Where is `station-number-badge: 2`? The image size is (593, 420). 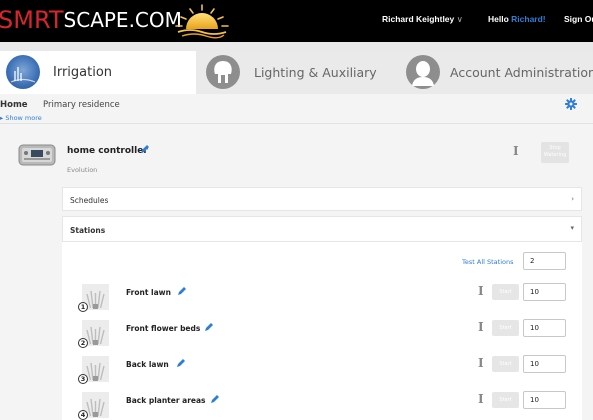
station-number-badge: 2 is located at coordinates (83, 343).